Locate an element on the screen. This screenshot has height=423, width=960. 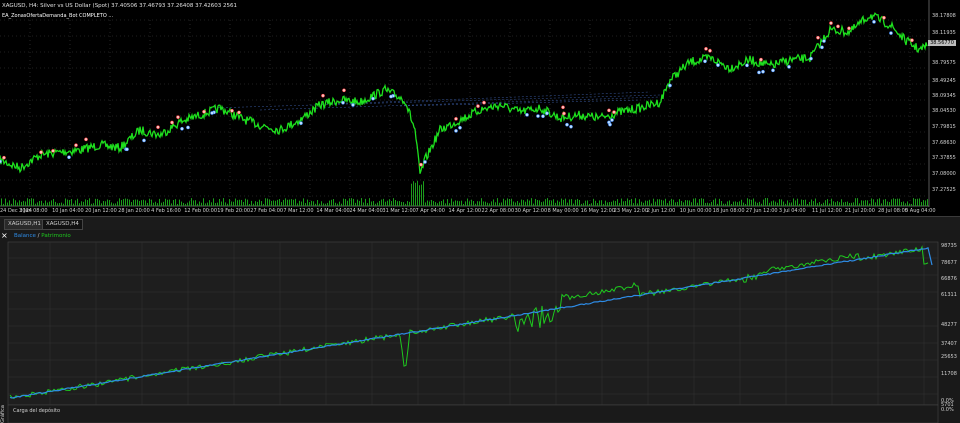
time-axis-label: 18 Jun 08:00 is located at coordinates (728, 211).